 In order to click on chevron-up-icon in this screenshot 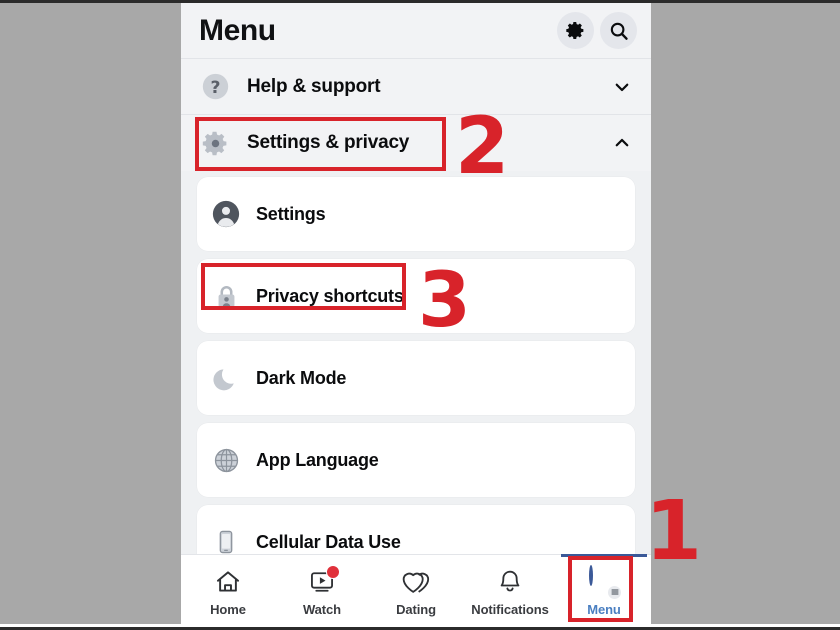, I will do `click(622, 143)`.